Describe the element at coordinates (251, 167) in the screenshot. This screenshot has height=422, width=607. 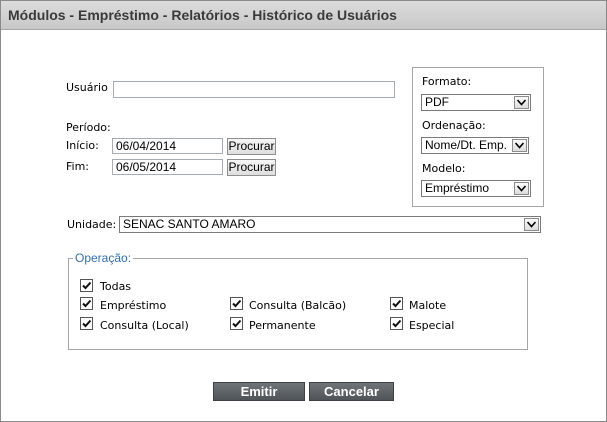
I see `fim-procurar-button: Procurar` at that location.